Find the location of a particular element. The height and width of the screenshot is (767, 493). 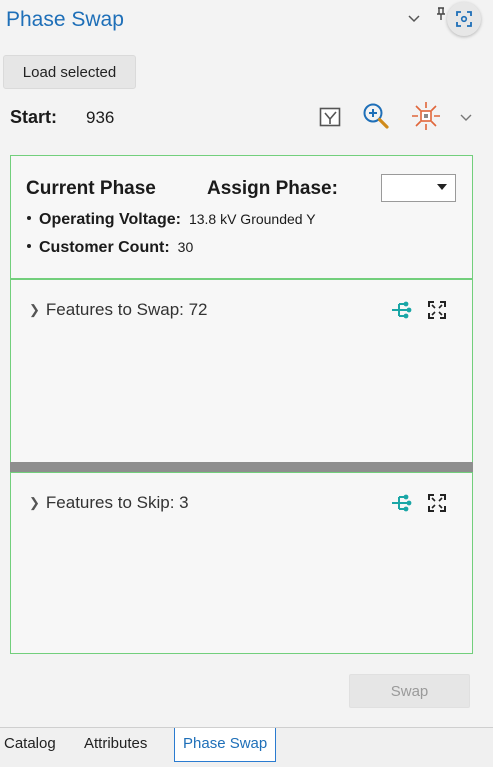

dropdown-caret-icon is located at coordinates (442, 187).